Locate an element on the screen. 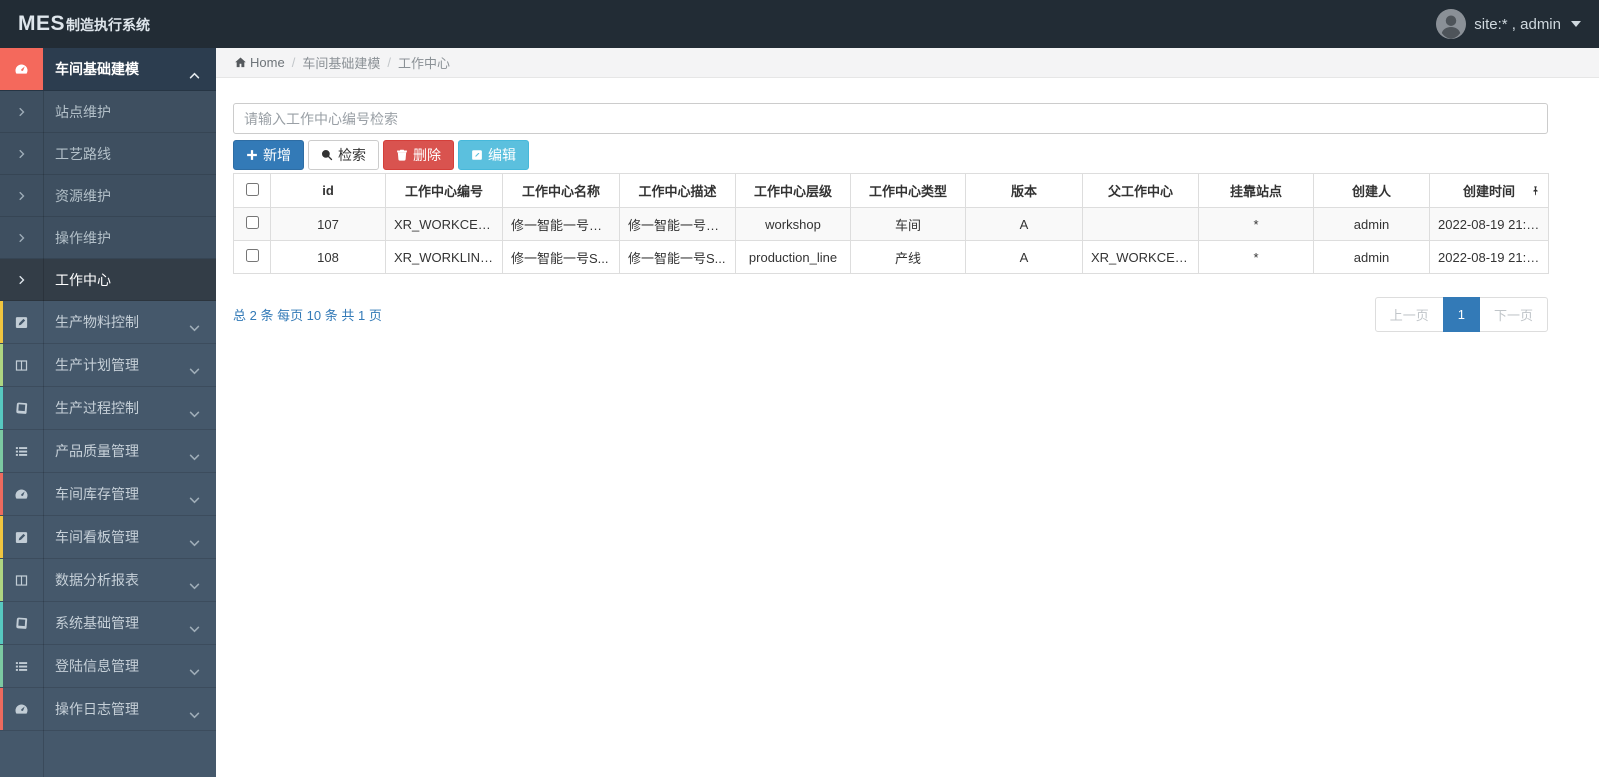 This screenshot has height=777, width=1599. sidebar-group-production-plan-management: 生产计划管理 is located at coordinates (108, 365).